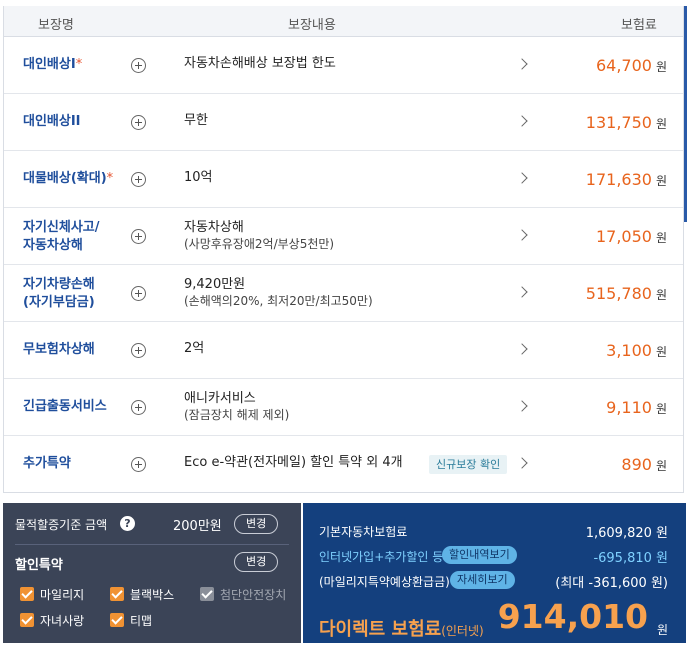 This screenshot has height=646, width=689. Describe the element at coordinates (636, 350) in the screenshot. I see `premium-value: 3,100 원` at that location.